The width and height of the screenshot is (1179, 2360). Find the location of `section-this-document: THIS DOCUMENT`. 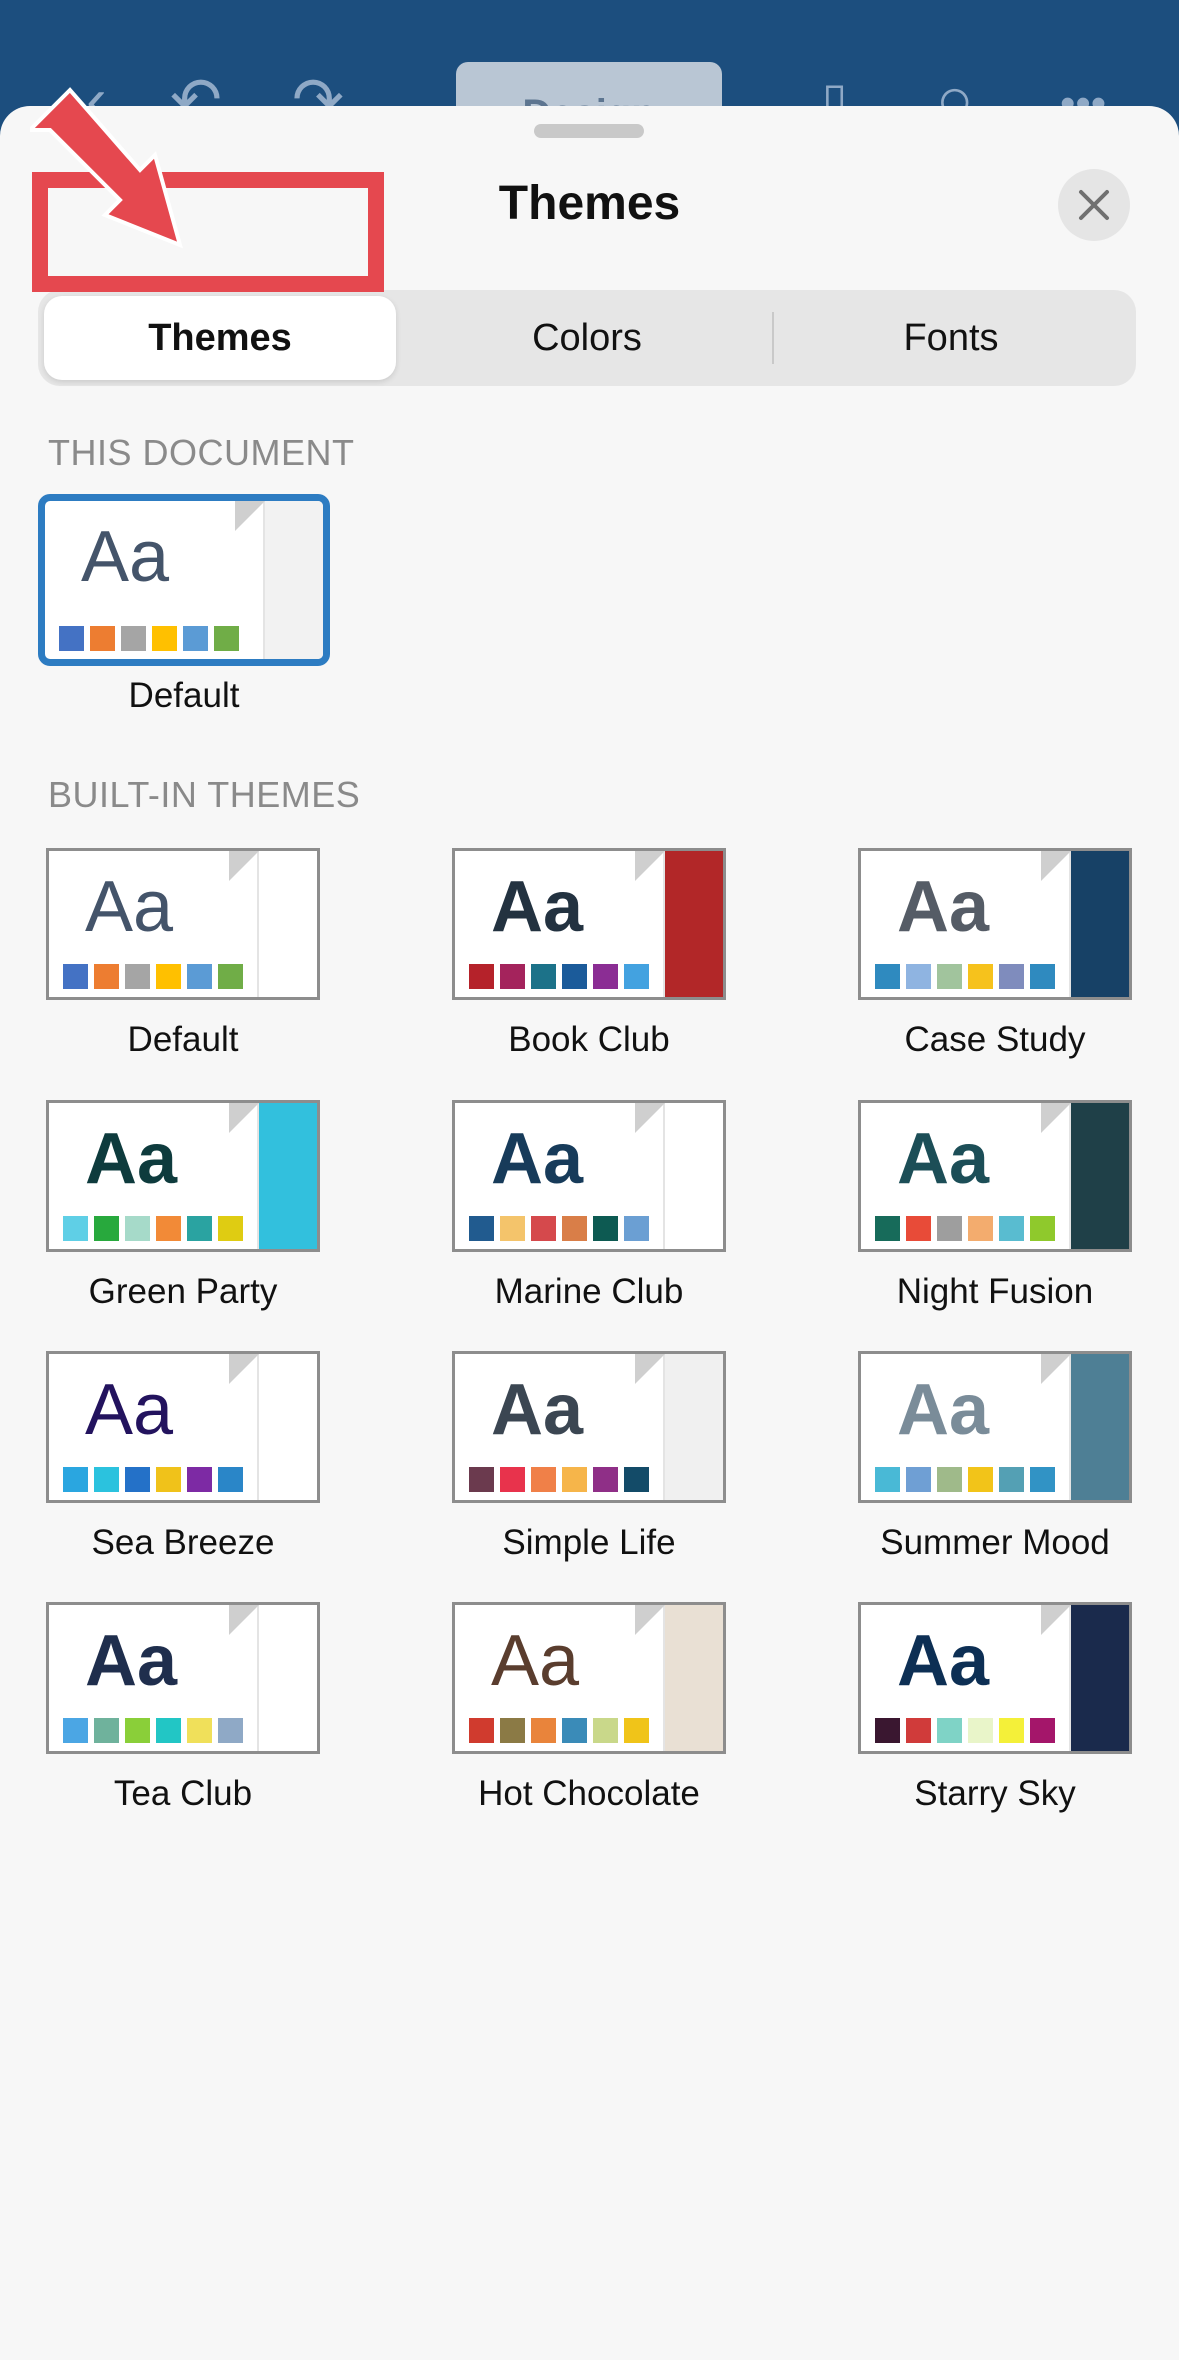

section-this-document: THIS DOCUMENT is located at coordinates (201, 452).